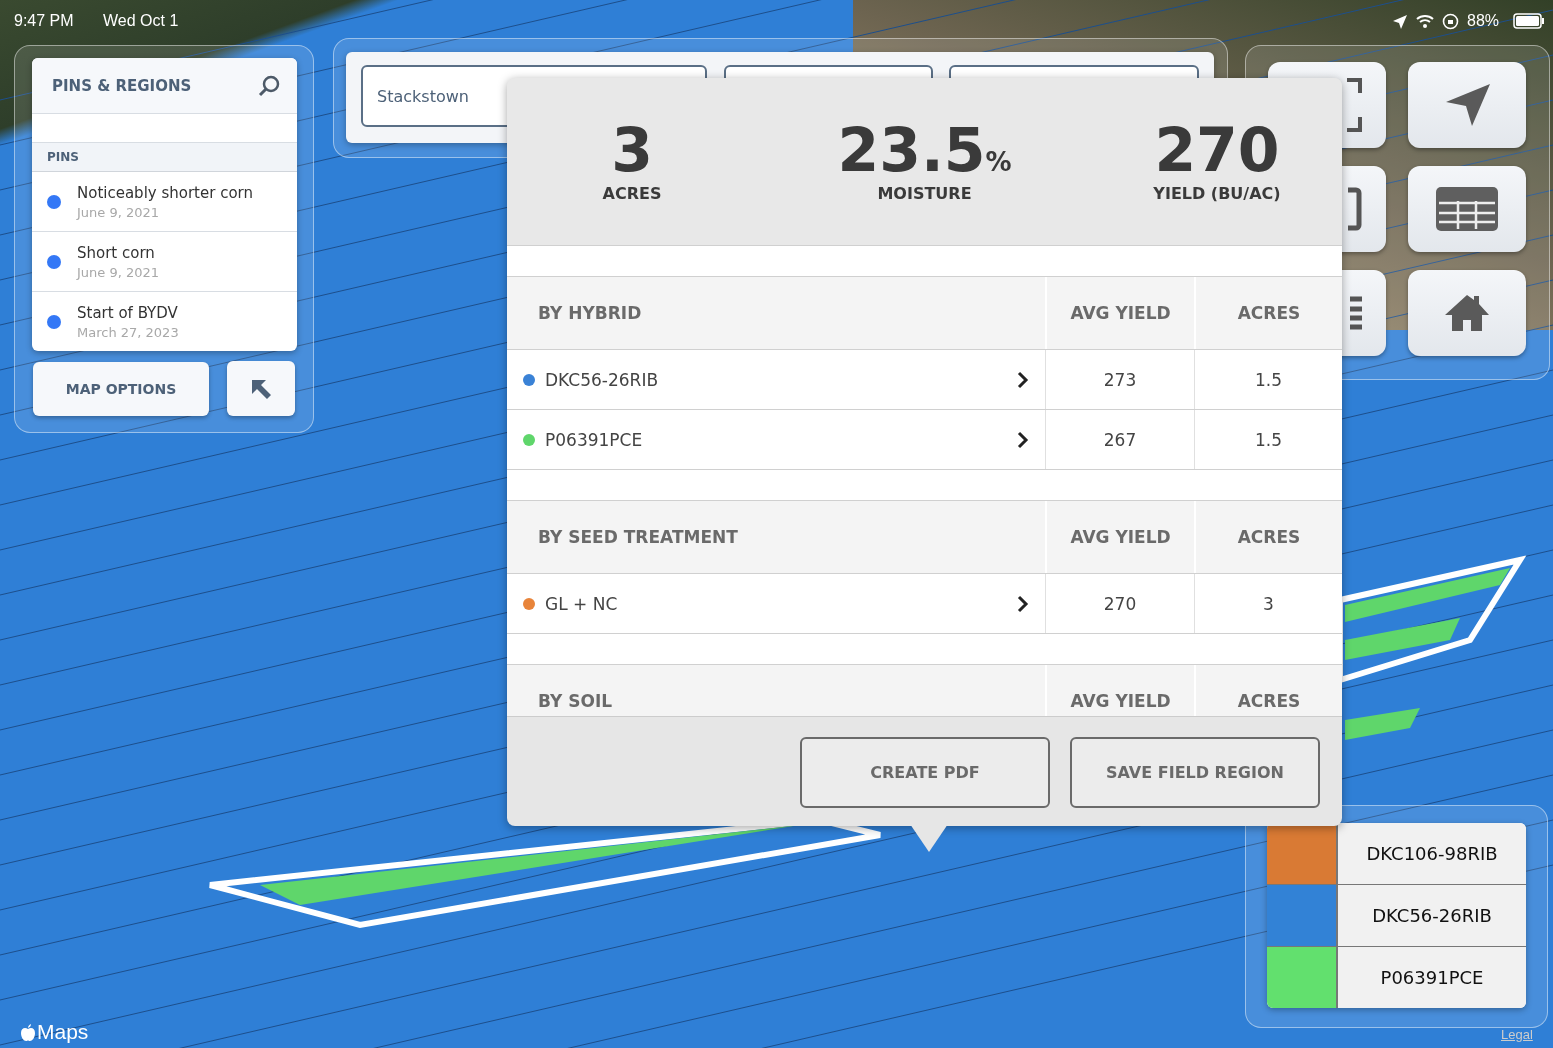 The width and height of the screenshot is (1553, 1048). Describe the element at coordinates (924, 193) in the screenshot. I see `stat-label: MOISTURE` at that location.